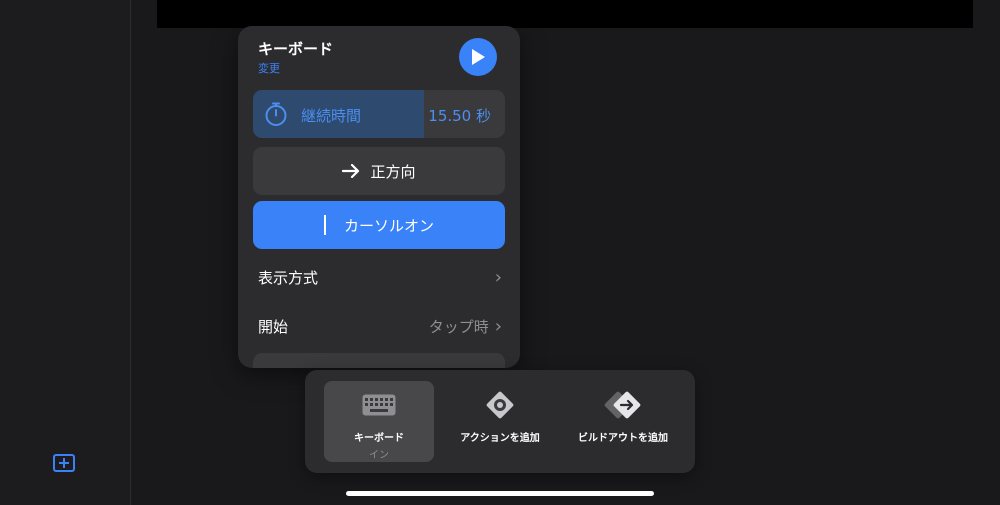 The image size is (1000, 505). Describe the element at coordinates (288, 277) in the screenshot. I see `delivery-label: 表示方式` at that location.